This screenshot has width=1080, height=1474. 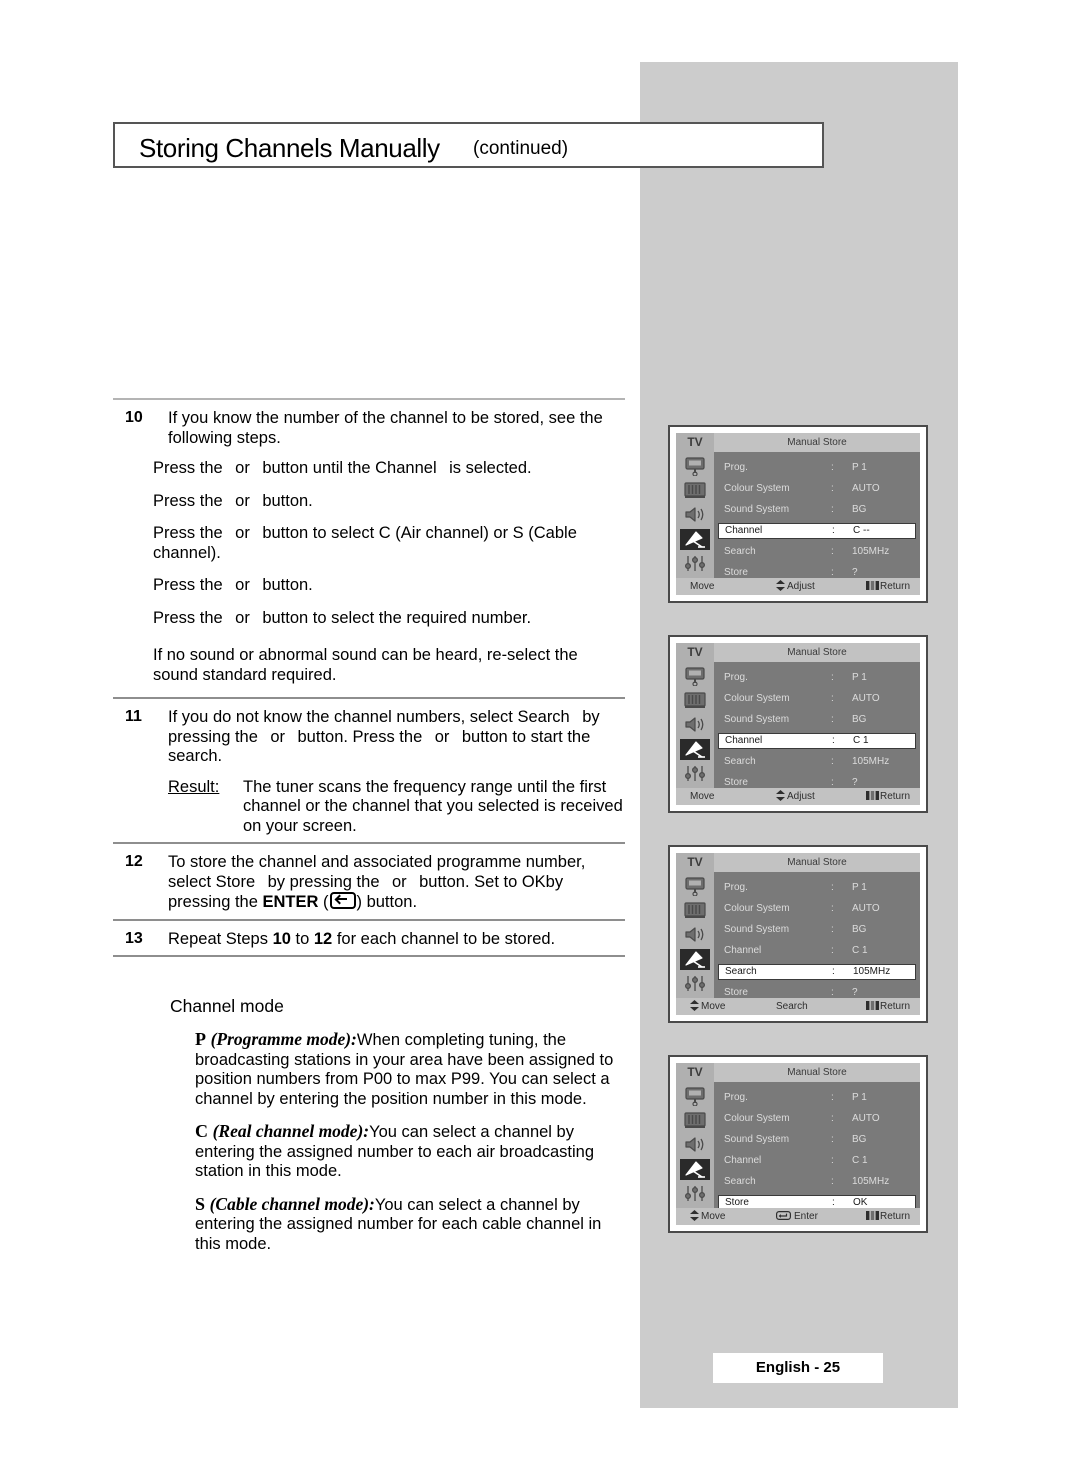 What do you see at coordinates (695, 1072) in the screenshot?
I see `osd-tv-label: TV` at bounding box center [695, 1072].